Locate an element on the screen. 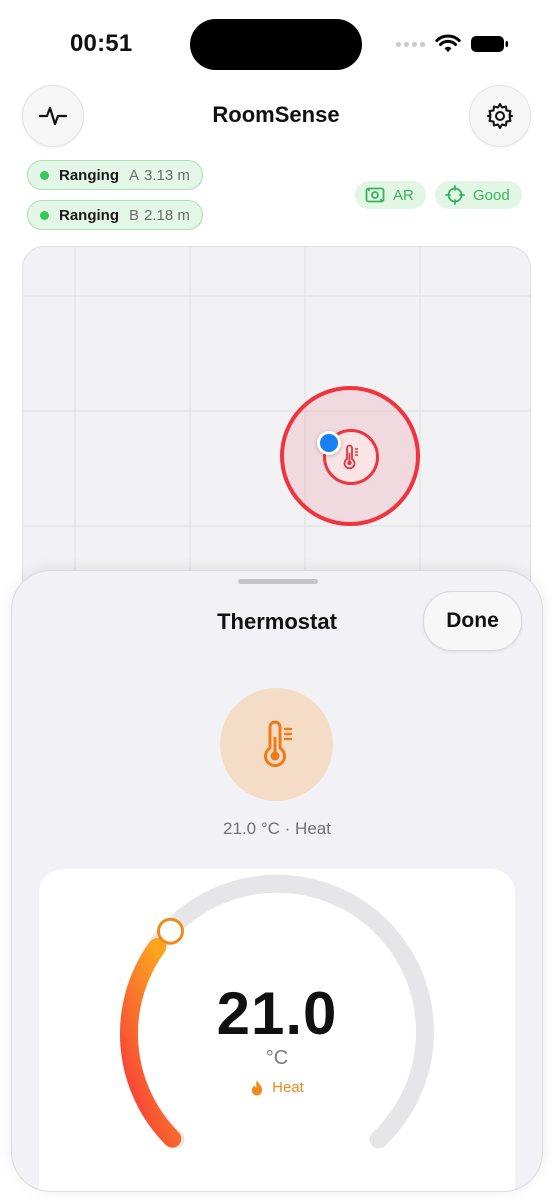 This screenshot has width=552, height=1200. anchor-name: B is located at coordinates (134, 215).